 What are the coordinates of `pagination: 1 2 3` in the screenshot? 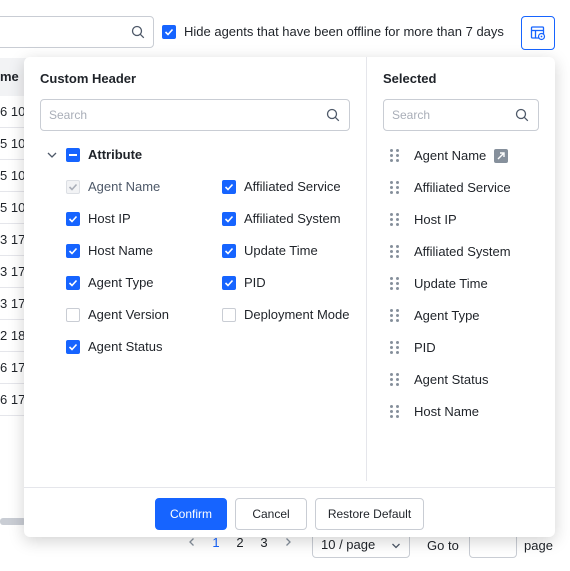 It's located at (240, 542).